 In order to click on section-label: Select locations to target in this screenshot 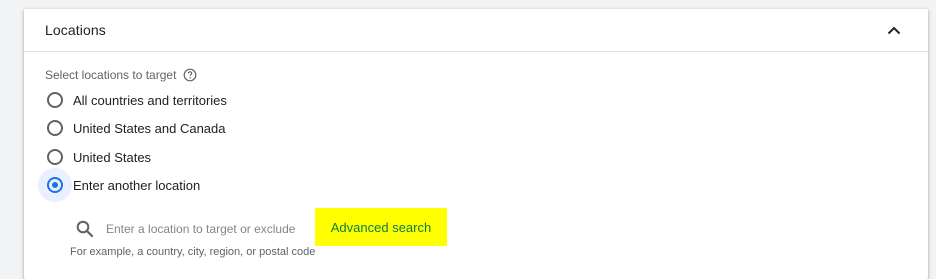, I will do `click(121, 75)`.